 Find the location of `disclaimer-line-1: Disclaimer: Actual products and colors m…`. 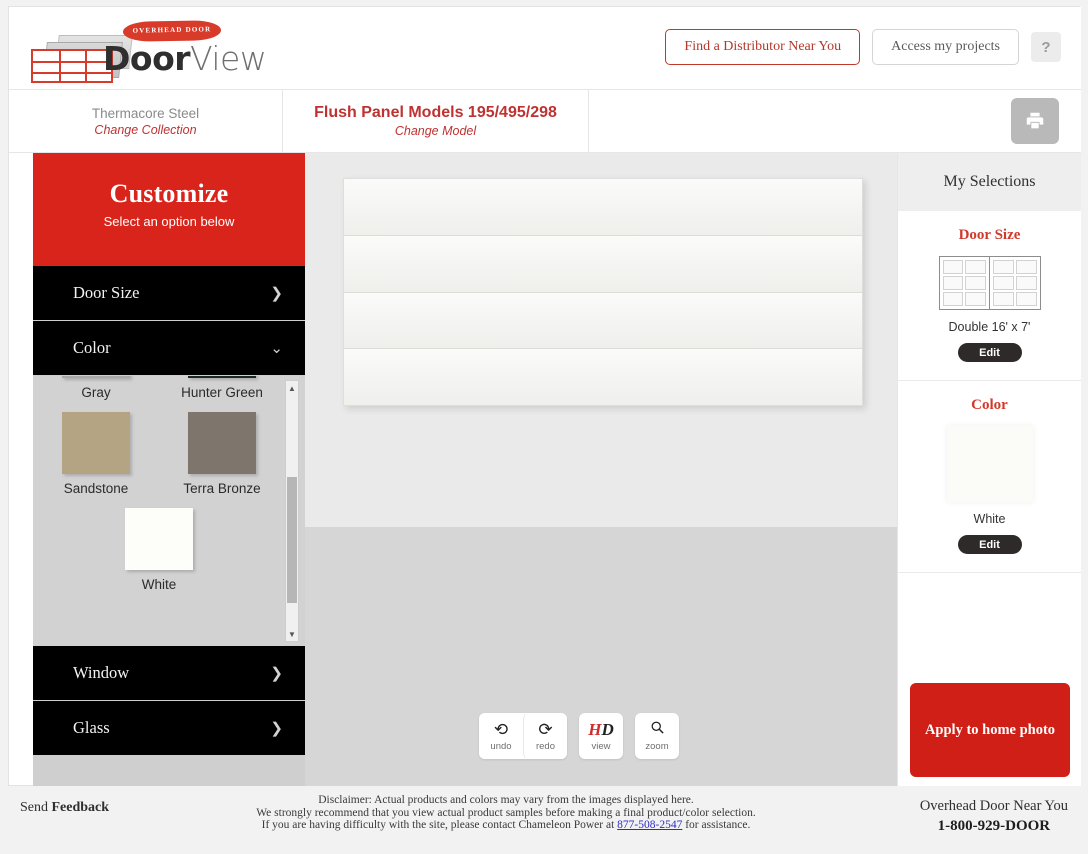

disclaimer-line-1: Disclaimer: Actual products and colors m… is located at coordinates (506, 800).